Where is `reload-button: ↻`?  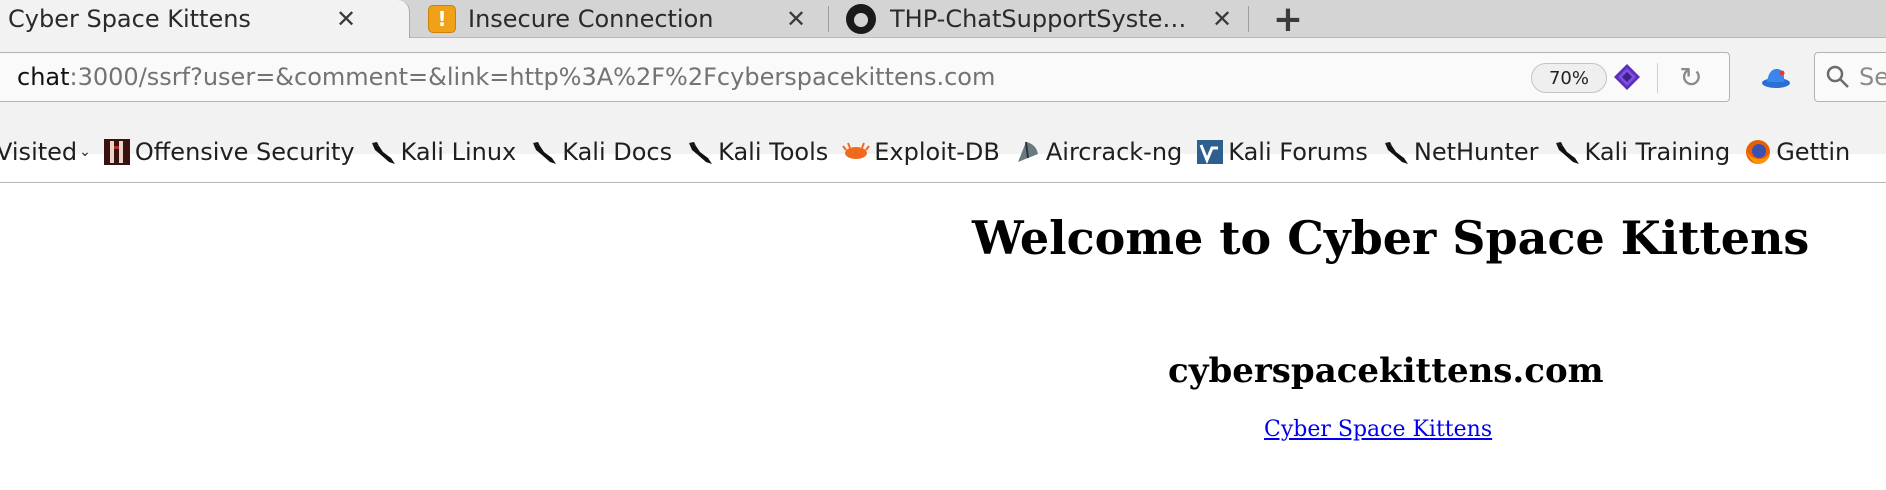
reload-button: ↻ is located at coordinates (1691, 77).